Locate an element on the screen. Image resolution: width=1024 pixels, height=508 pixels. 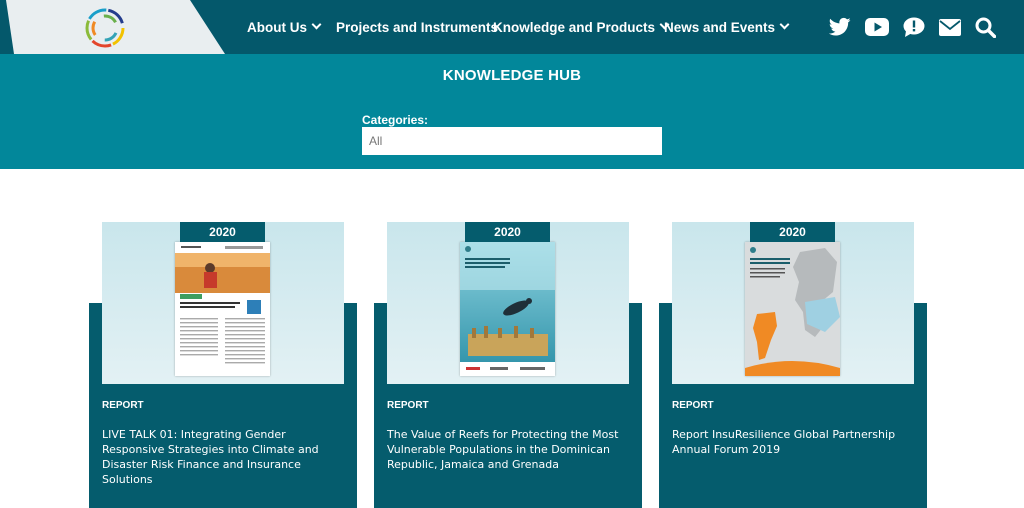
categories-selected-value: All is located at coordinates (376, 141).